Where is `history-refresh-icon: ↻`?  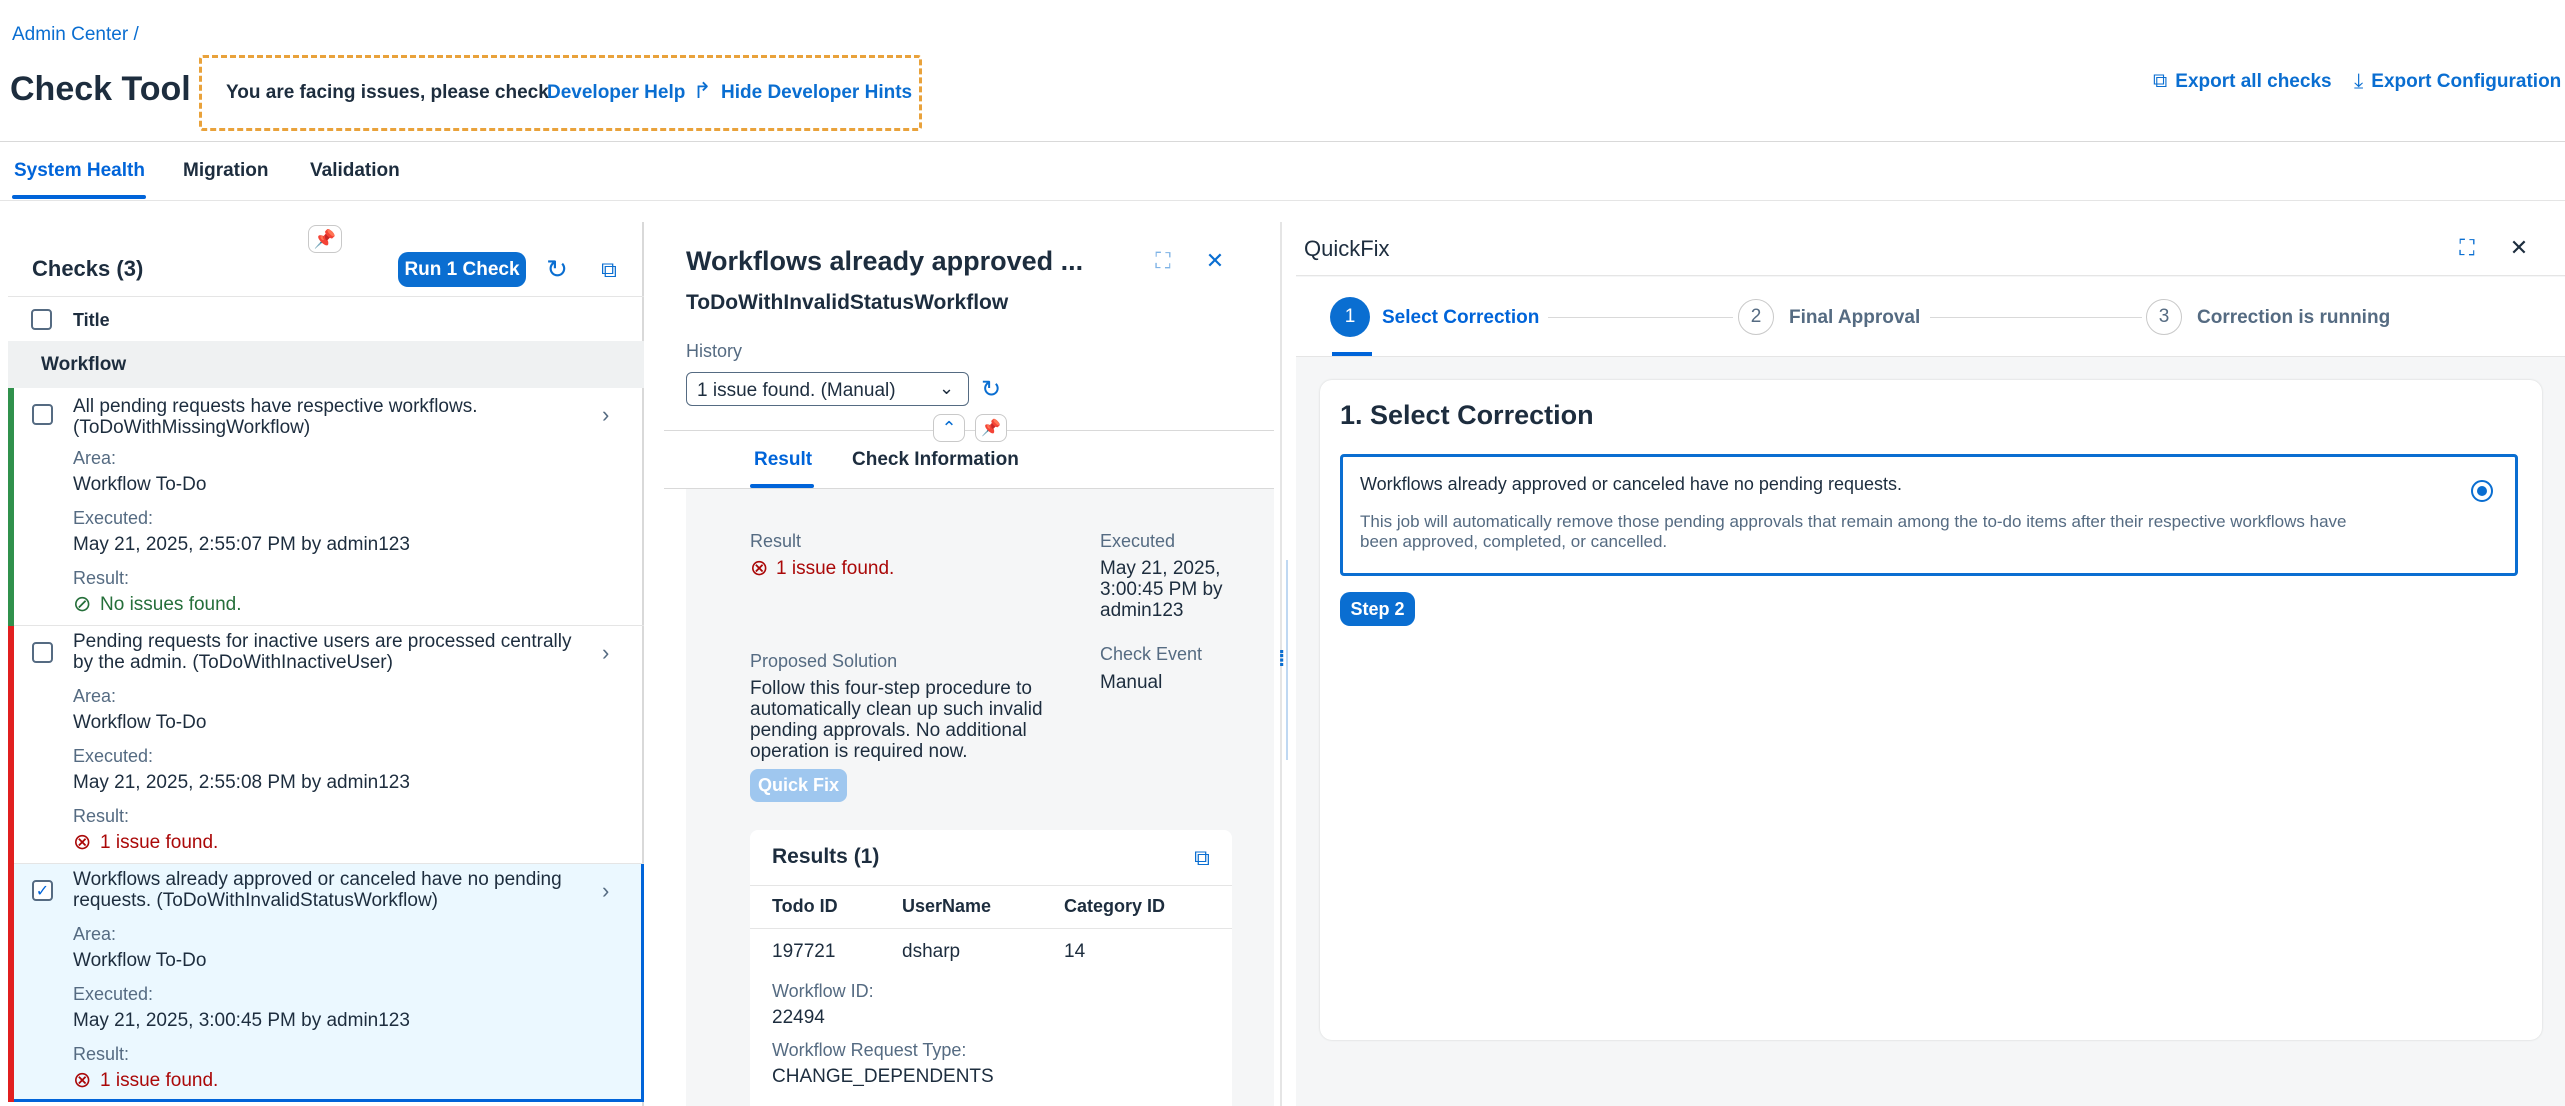 history-refresh-icon: ↻ is located at coordinates (991, 389).